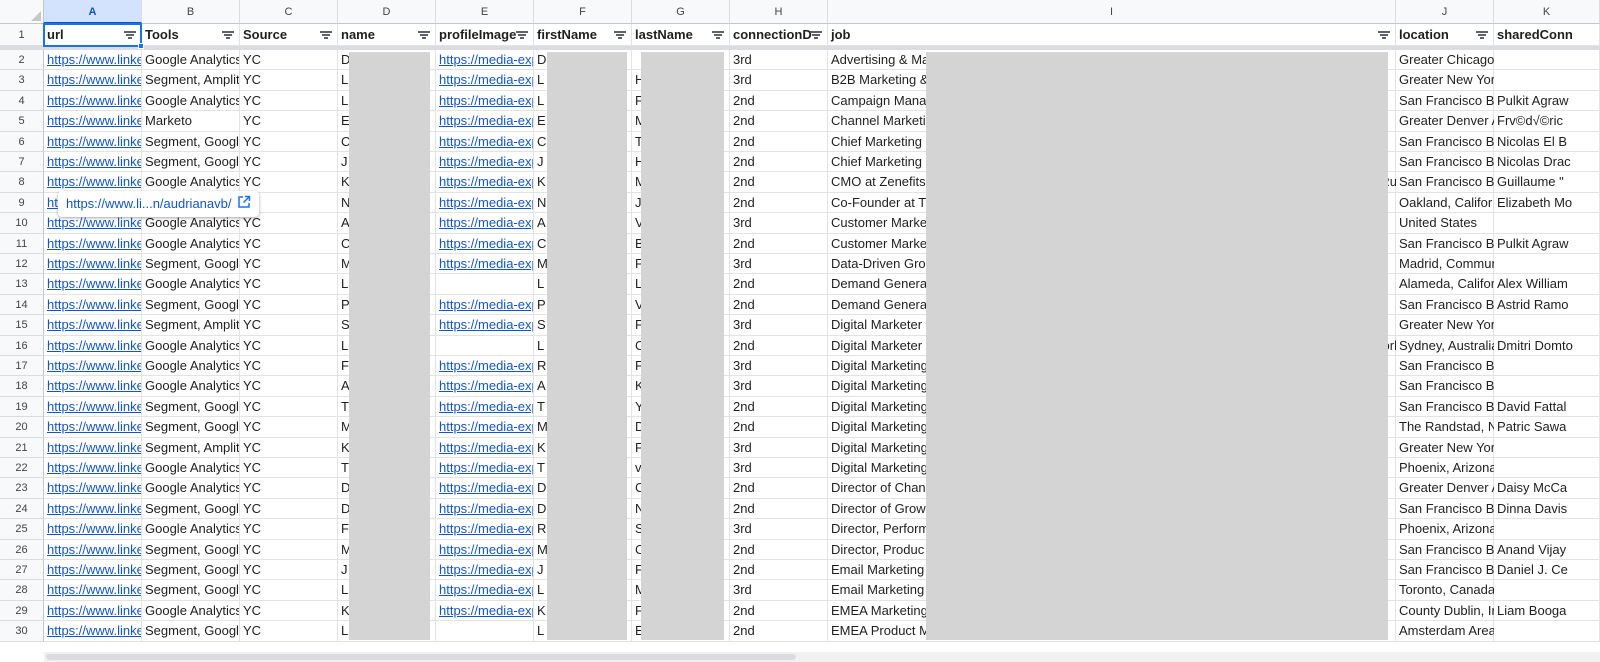  Describe the element at coordinates (22, 305) in the screenshot. I see `row-header-14: 14` at that location.